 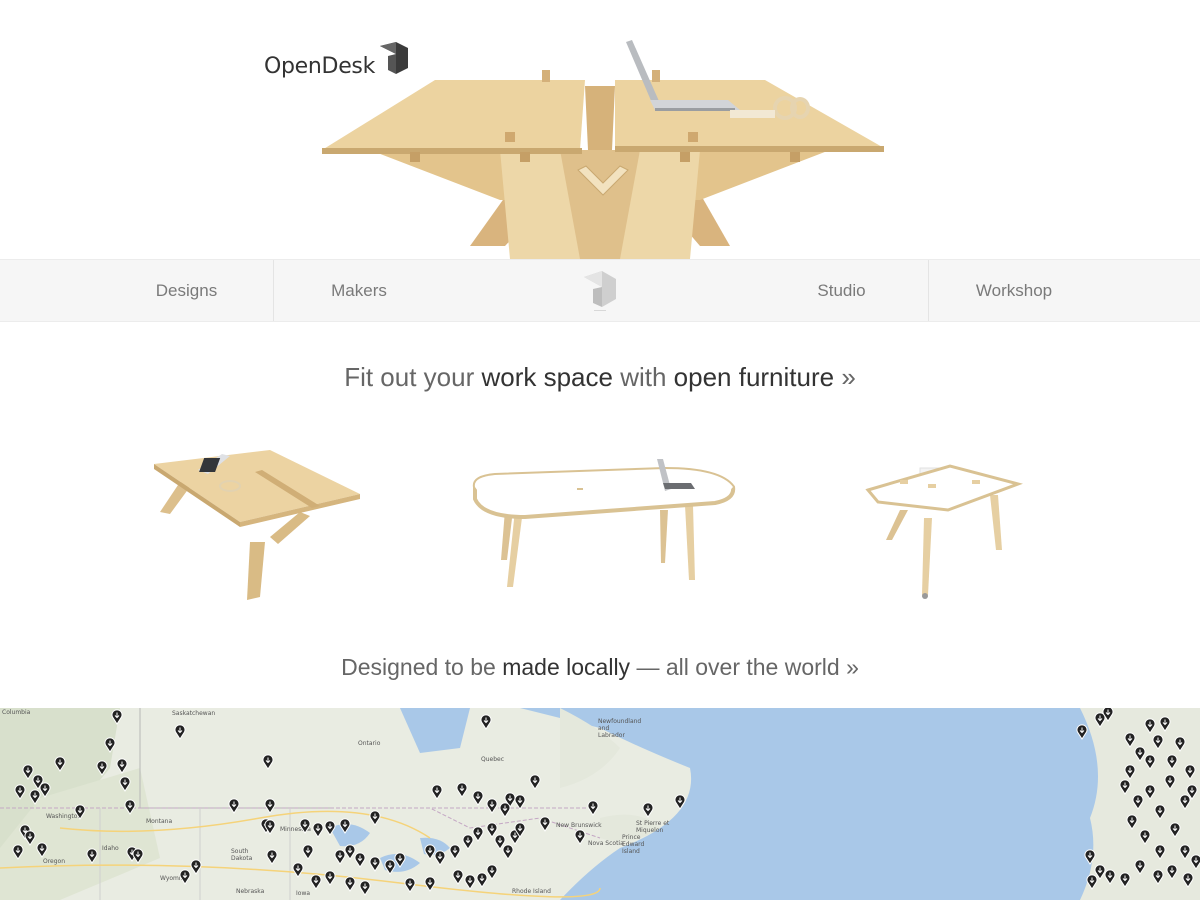 What do you see at coordinates (600, 290) in the screenshot?
I see `home-logo-icon` at bounding box center [600, 290].